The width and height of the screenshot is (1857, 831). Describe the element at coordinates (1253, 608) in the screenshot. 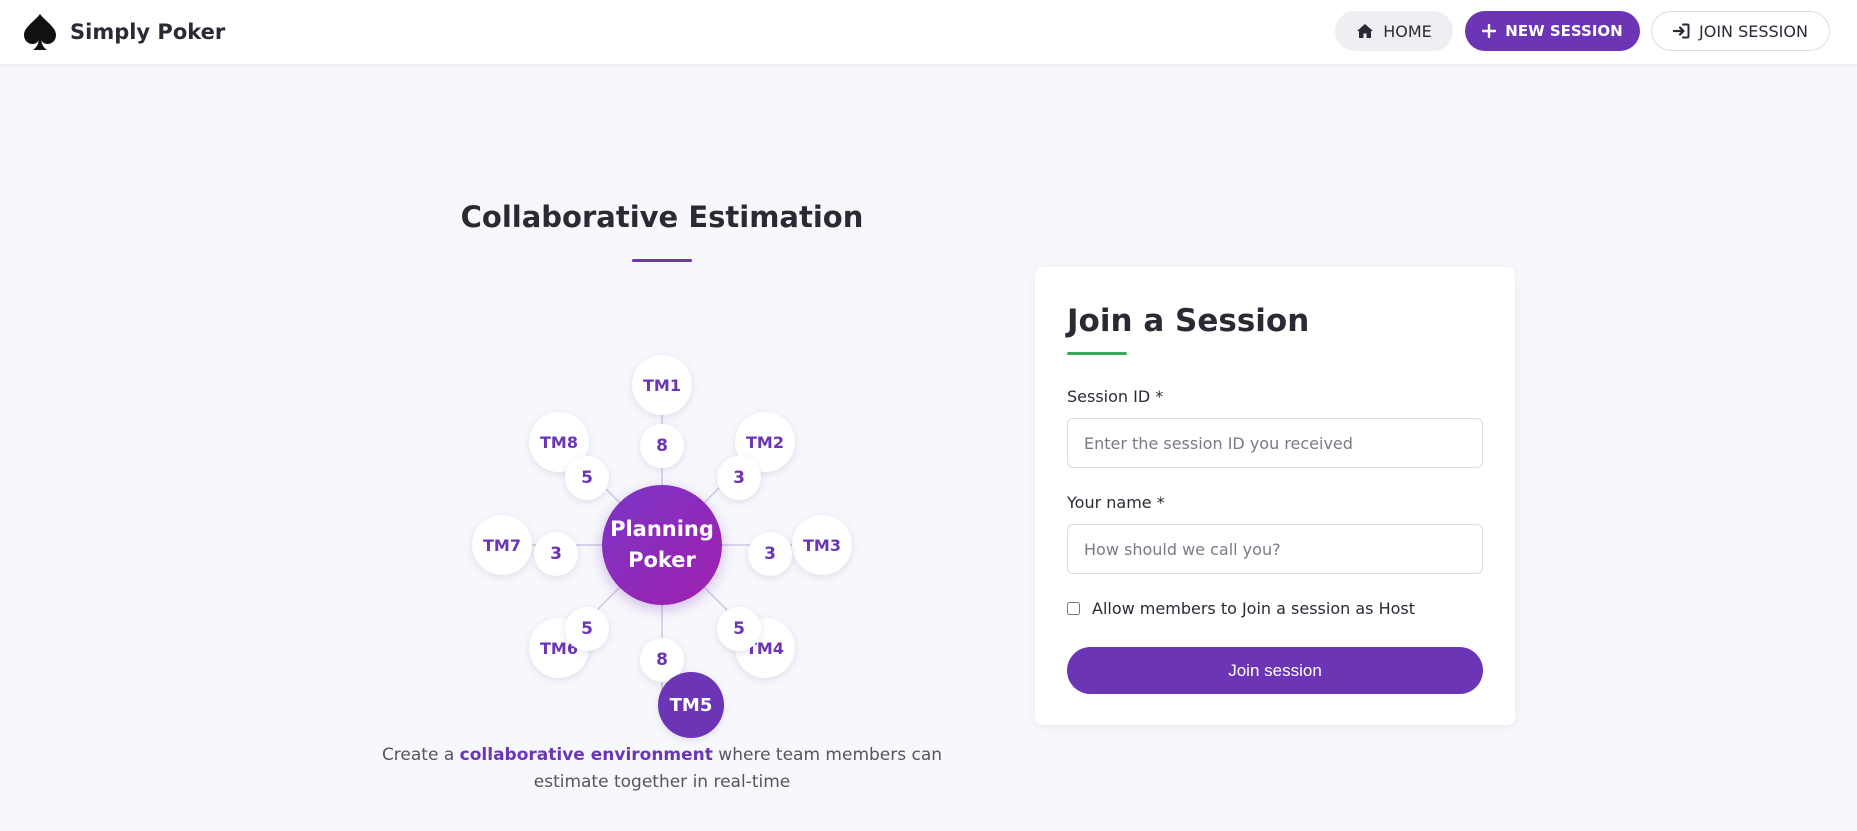

I see `host-checkbox-label: Allow members to Join a session as Host` at that location.